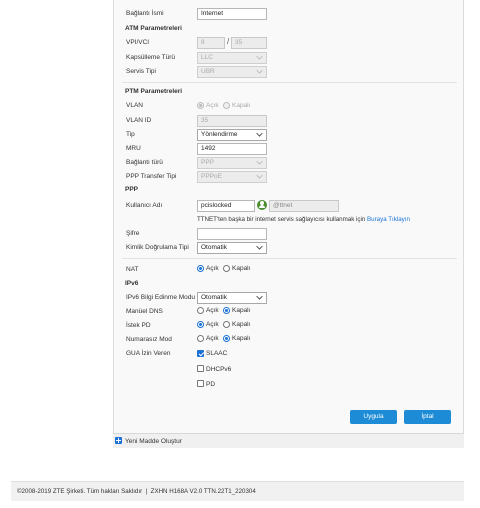  Describe the element at coordinates (388, 219) in the screenshot. I see `isp-note-link: Buraya Tıklayın` at that location.